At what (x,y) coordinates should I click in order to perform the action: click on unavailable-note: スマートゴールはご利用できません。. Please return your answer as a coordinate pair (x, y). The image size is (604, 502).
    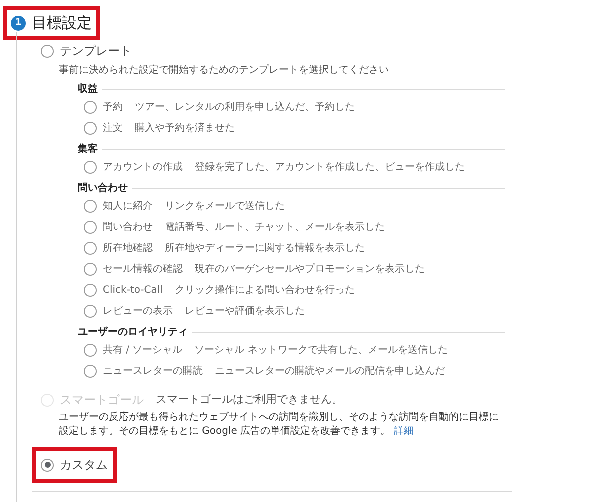
    Looking at the image, I should click on (249, 400).